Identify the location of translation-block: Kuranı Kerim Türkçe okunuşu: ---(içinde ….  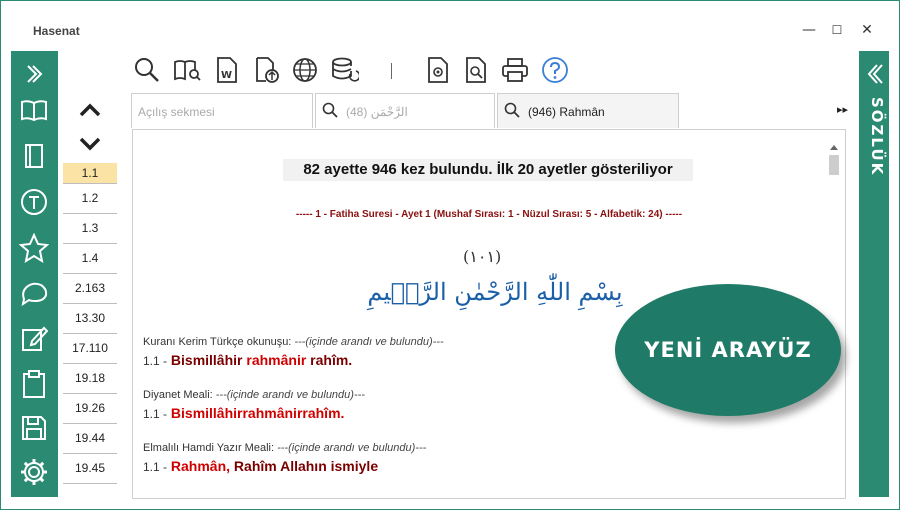
(293, 352).